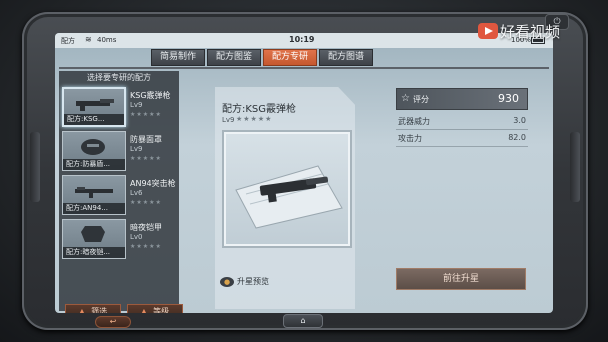  Describe the element at coordinates (136, 237) in the screenshot. I see `recipe-level: Lv0` at that location.